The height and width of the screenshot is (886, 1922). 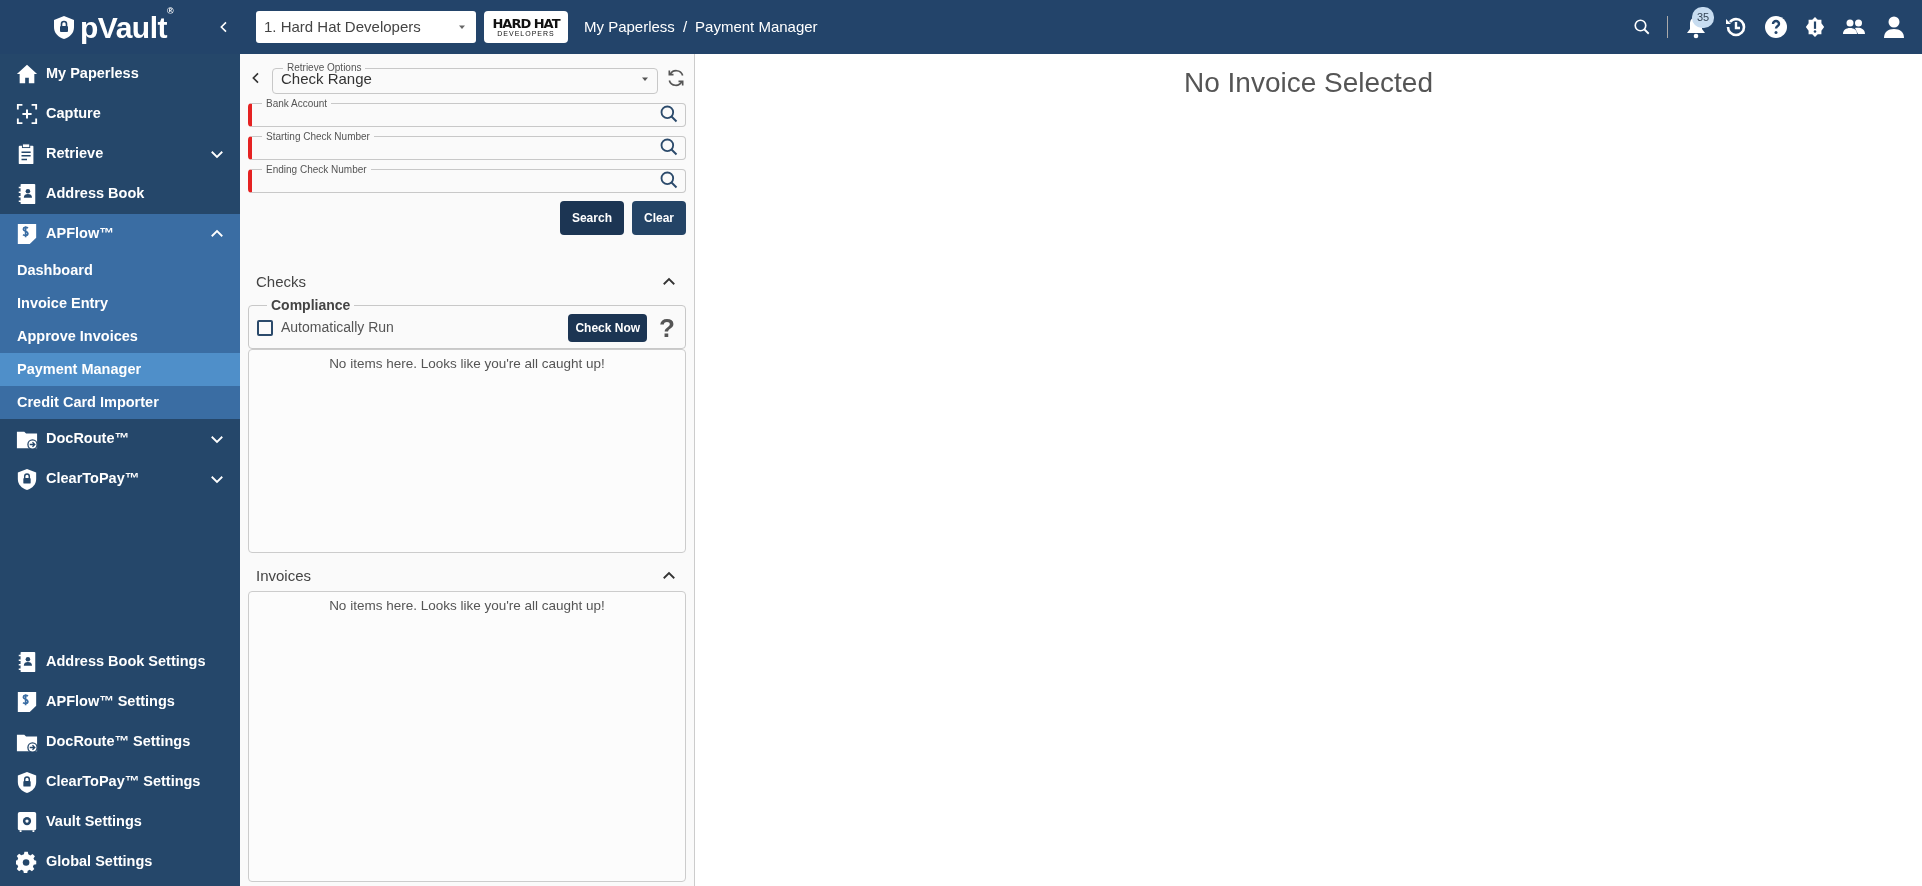 I want to click on sidebar-subitem: Approve Invoices, so click(x=120, y=336).